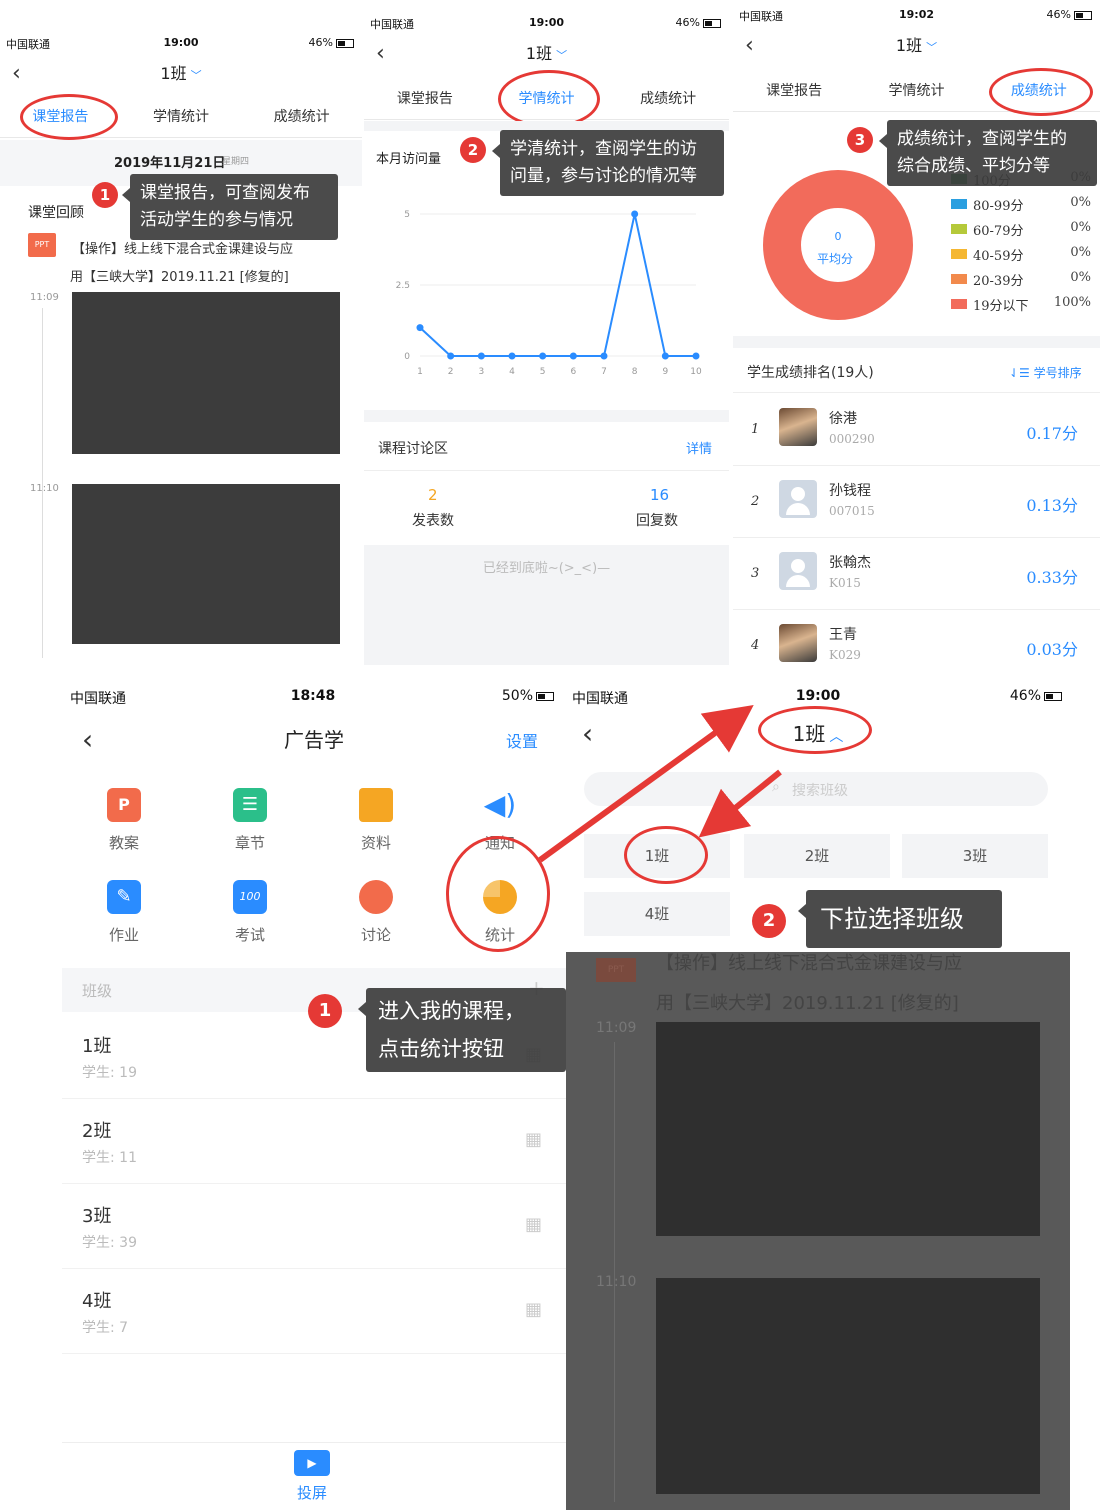  What do you see at coordinates (838, 236) in the screenshot?
I see `average-score-value: 0` at bounding box center [838, 236].